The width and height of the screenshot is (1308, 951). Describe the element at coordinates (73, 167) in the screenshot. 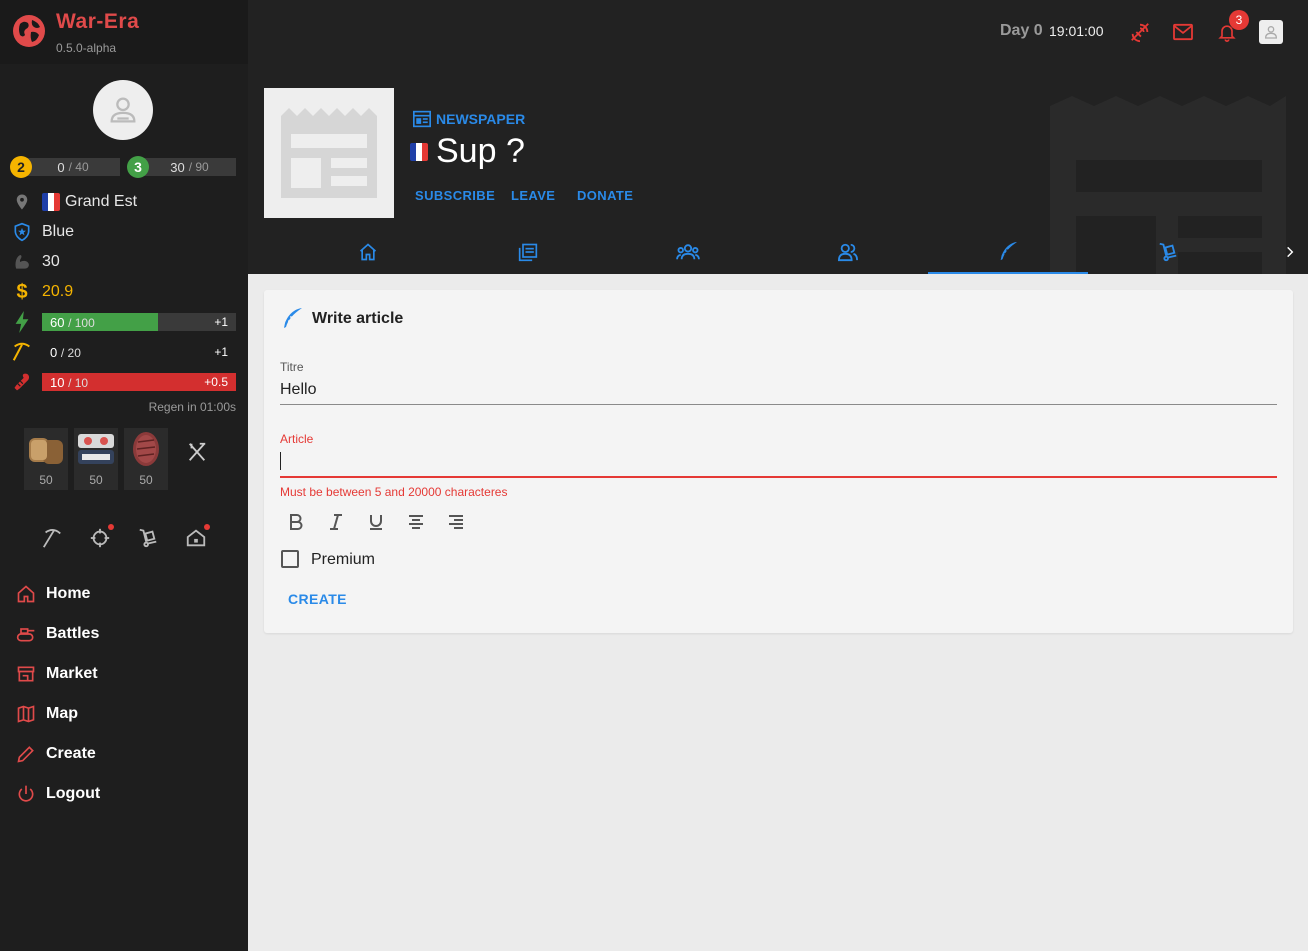

I see `level-progress: 0 / 40` at that location.